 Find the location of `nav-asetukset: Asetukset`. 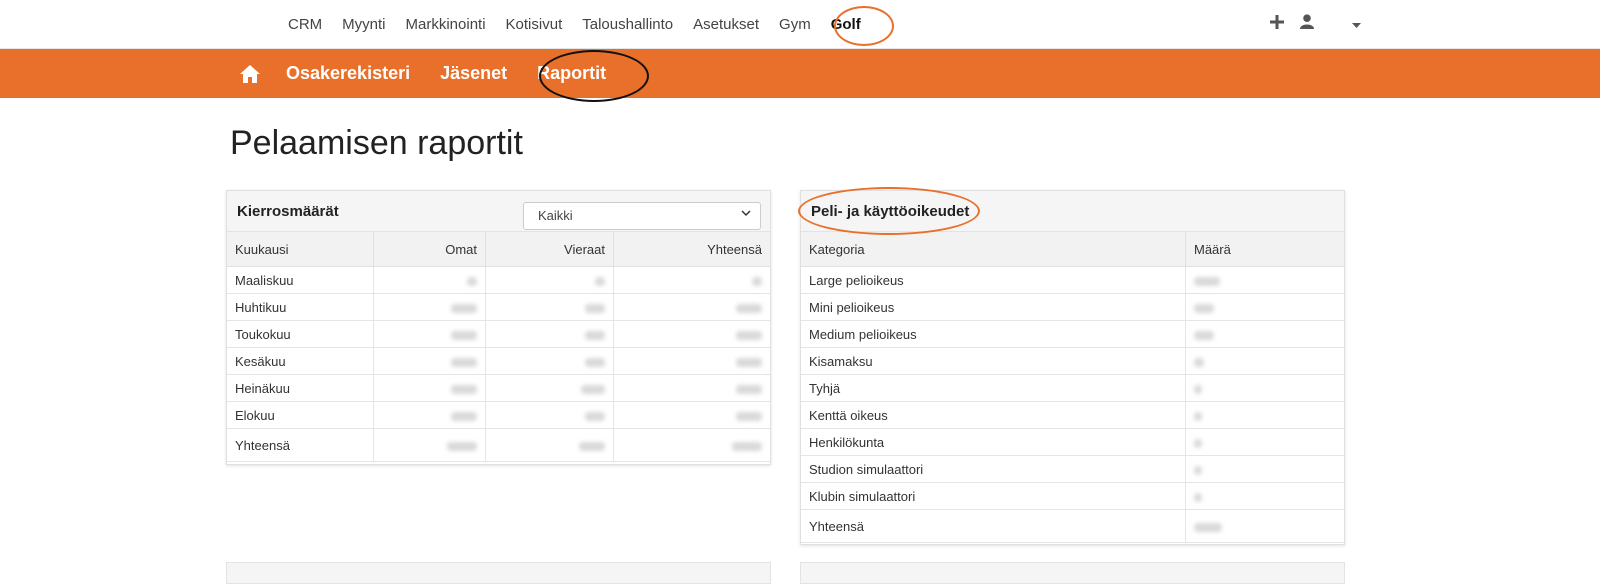

nav-asetukset: Asetukset is located at coordinates (726, 24).